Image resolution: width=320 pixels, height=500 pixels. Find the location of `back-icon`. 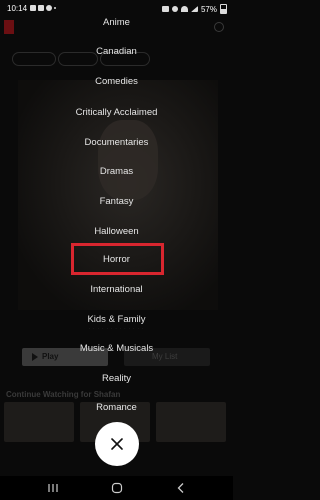

back-icon is located at coordinates (181, 488).